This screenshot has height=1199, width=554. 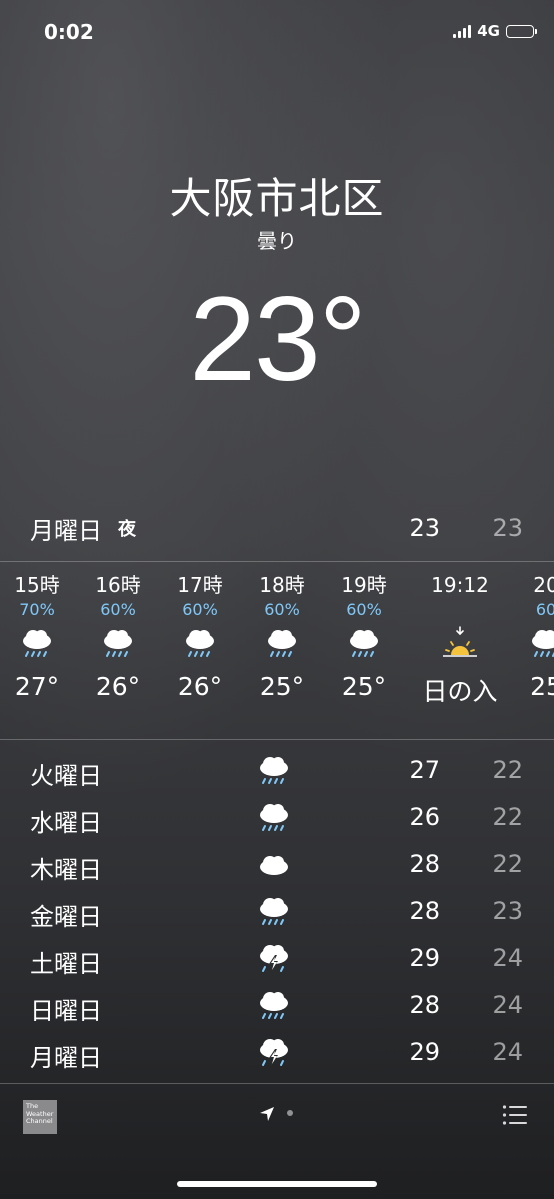 What do you see at coordinates (66, 1011) in the screenshot?
I see `day-name: 日曜日` at bounding box center [66, 1011].